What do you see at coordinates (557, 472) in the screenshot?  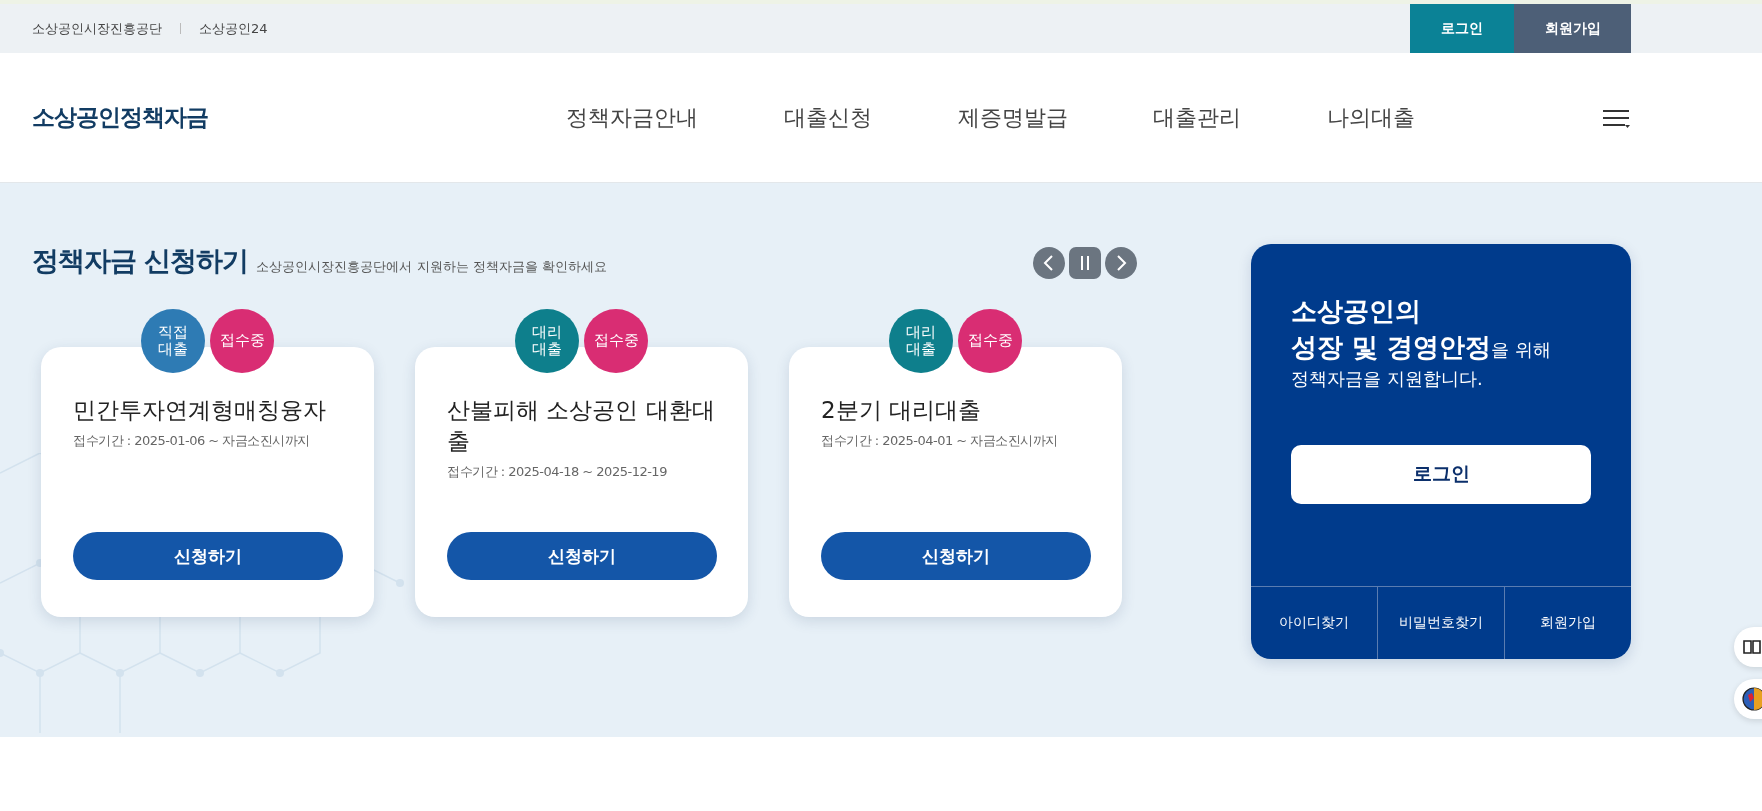 I see `loan-period: 접수기간 : 2025-04-18 ~ 2025-12-19` at bounding box center [557, 472].